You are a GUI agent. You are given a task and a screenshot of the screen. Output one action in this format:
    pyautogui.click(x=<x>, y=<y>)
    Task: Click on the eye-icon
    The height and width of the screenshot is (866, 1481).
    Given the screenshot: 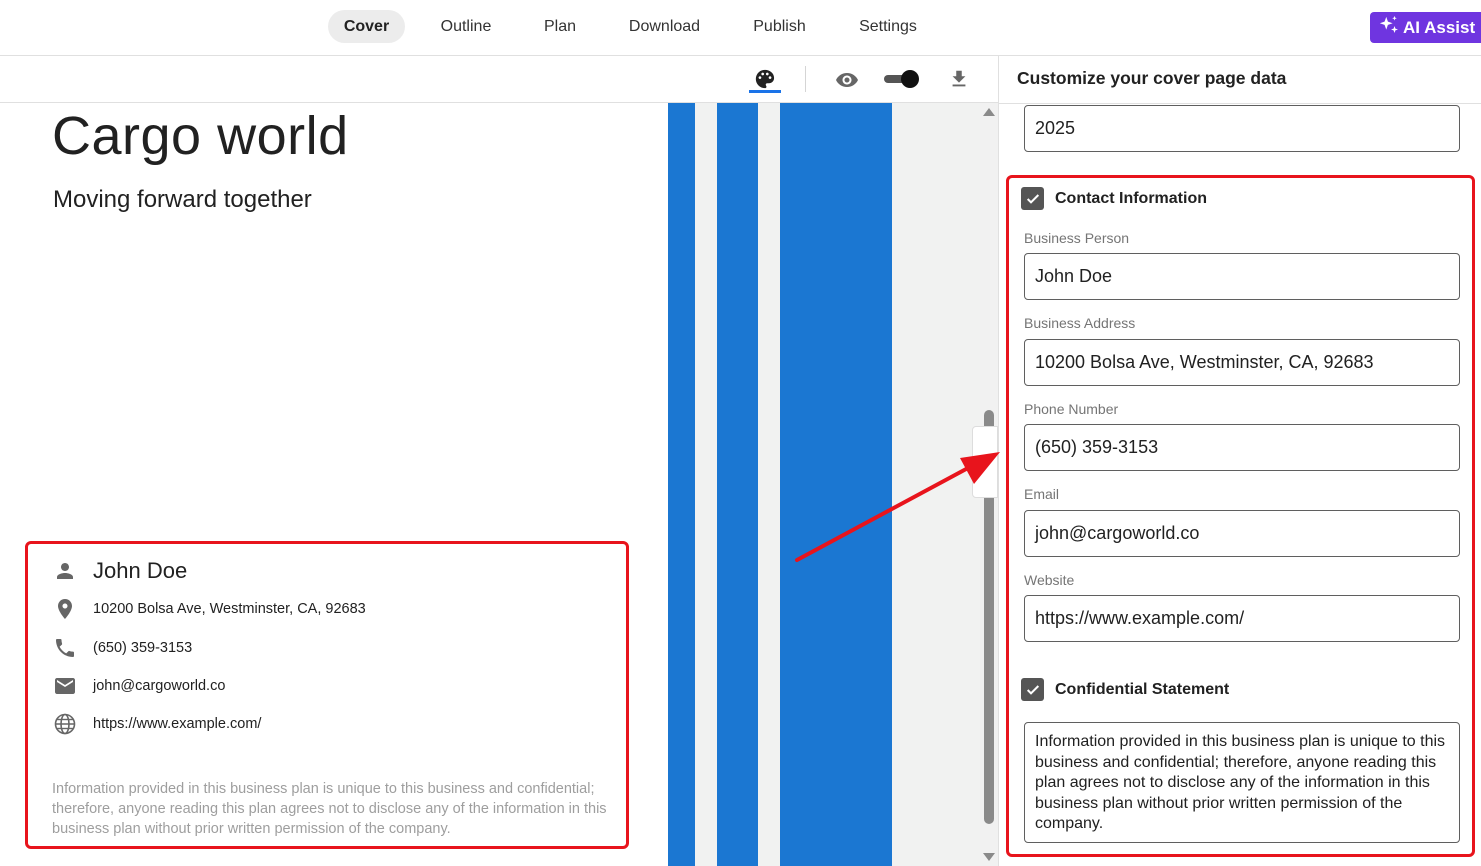 What is the action you would take?
    pyautogui.click(x=847, y=80)
    